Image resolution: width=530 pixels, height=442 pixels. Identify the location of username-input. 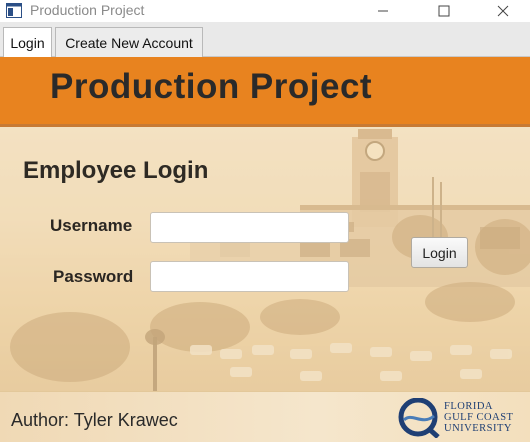
(249, 227).